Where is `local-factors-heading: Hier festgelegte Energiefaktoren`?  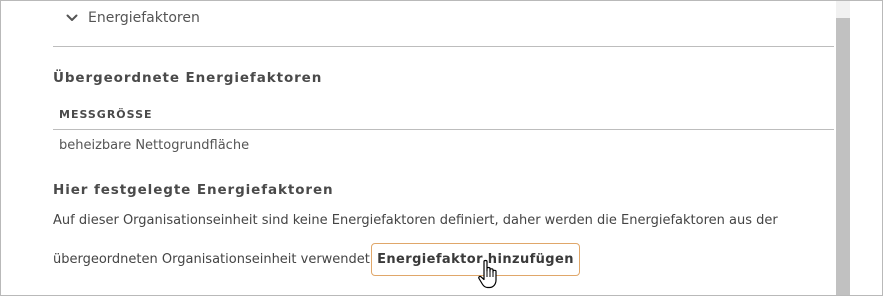 local-factors-heading: Hier festgelegte Energiefaktoren is located at coordinates (193, 190).